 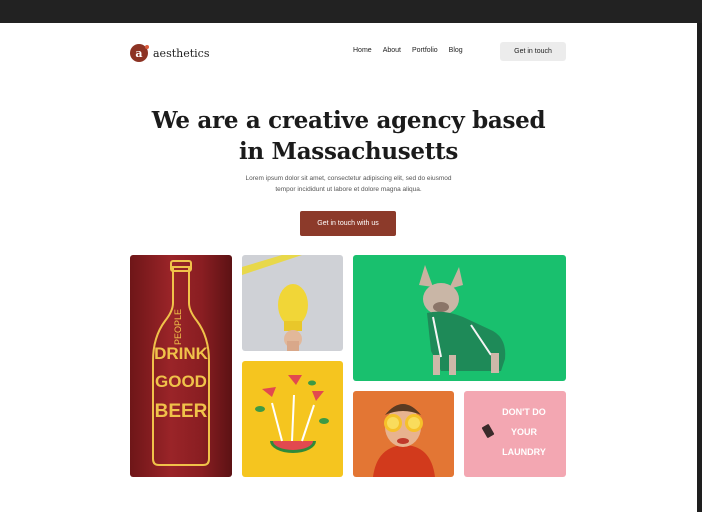 I want to click on logo-mark-icon: a, so click(x=139, y=53).